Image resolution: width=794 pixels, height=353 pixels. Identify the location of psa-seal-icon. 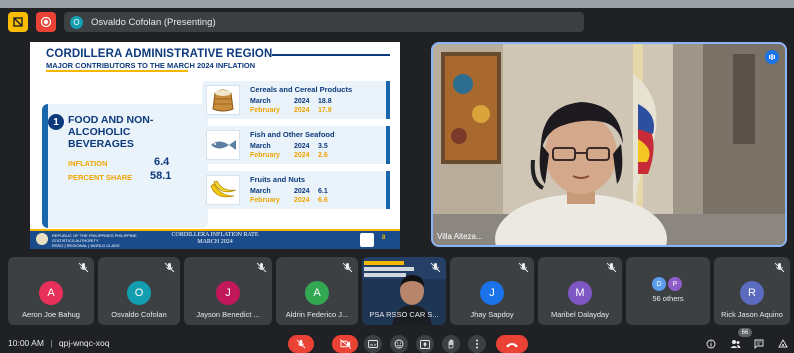
(42, 239).